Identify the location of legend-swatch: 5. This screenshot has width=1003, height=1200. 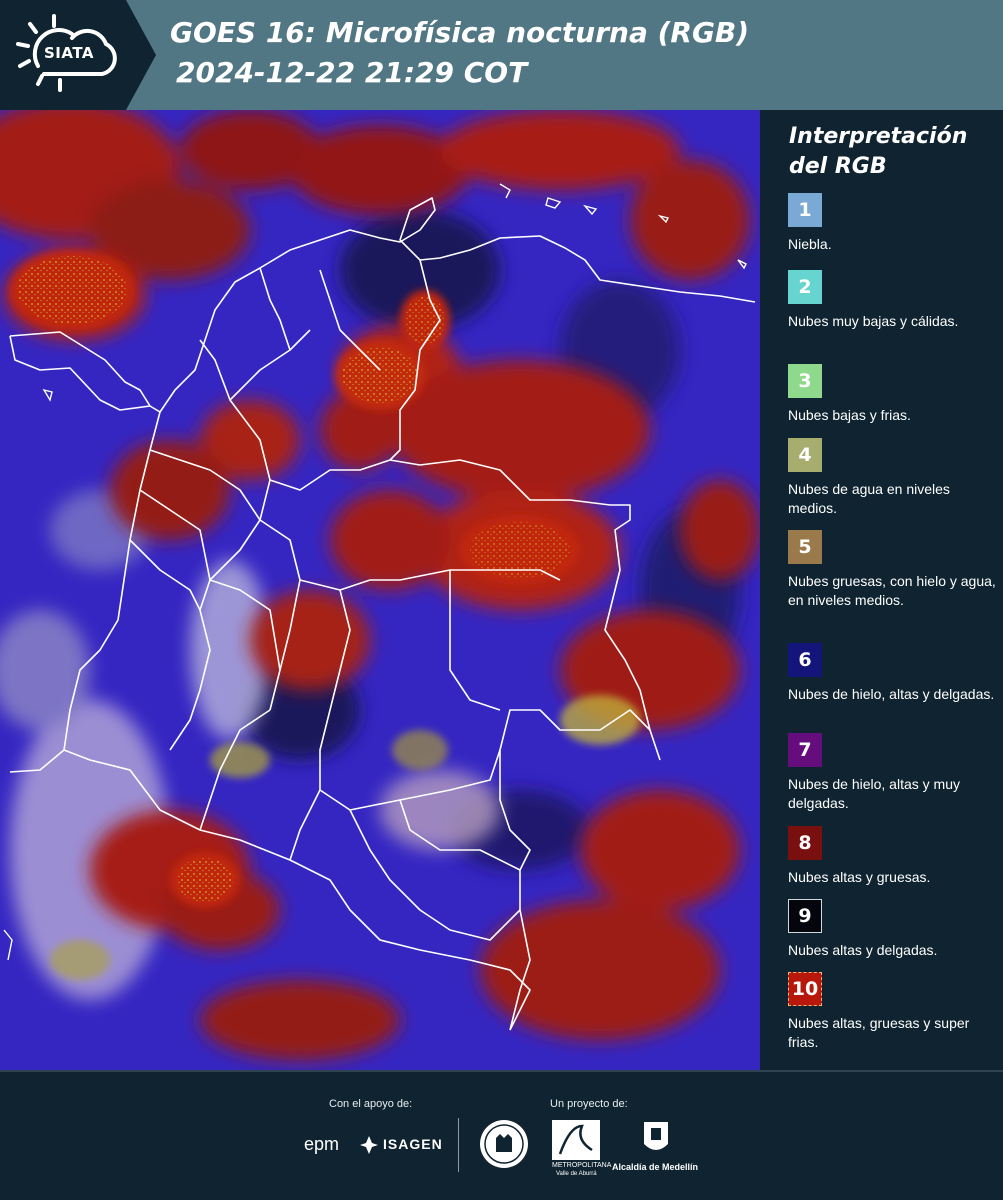
(805, 547).